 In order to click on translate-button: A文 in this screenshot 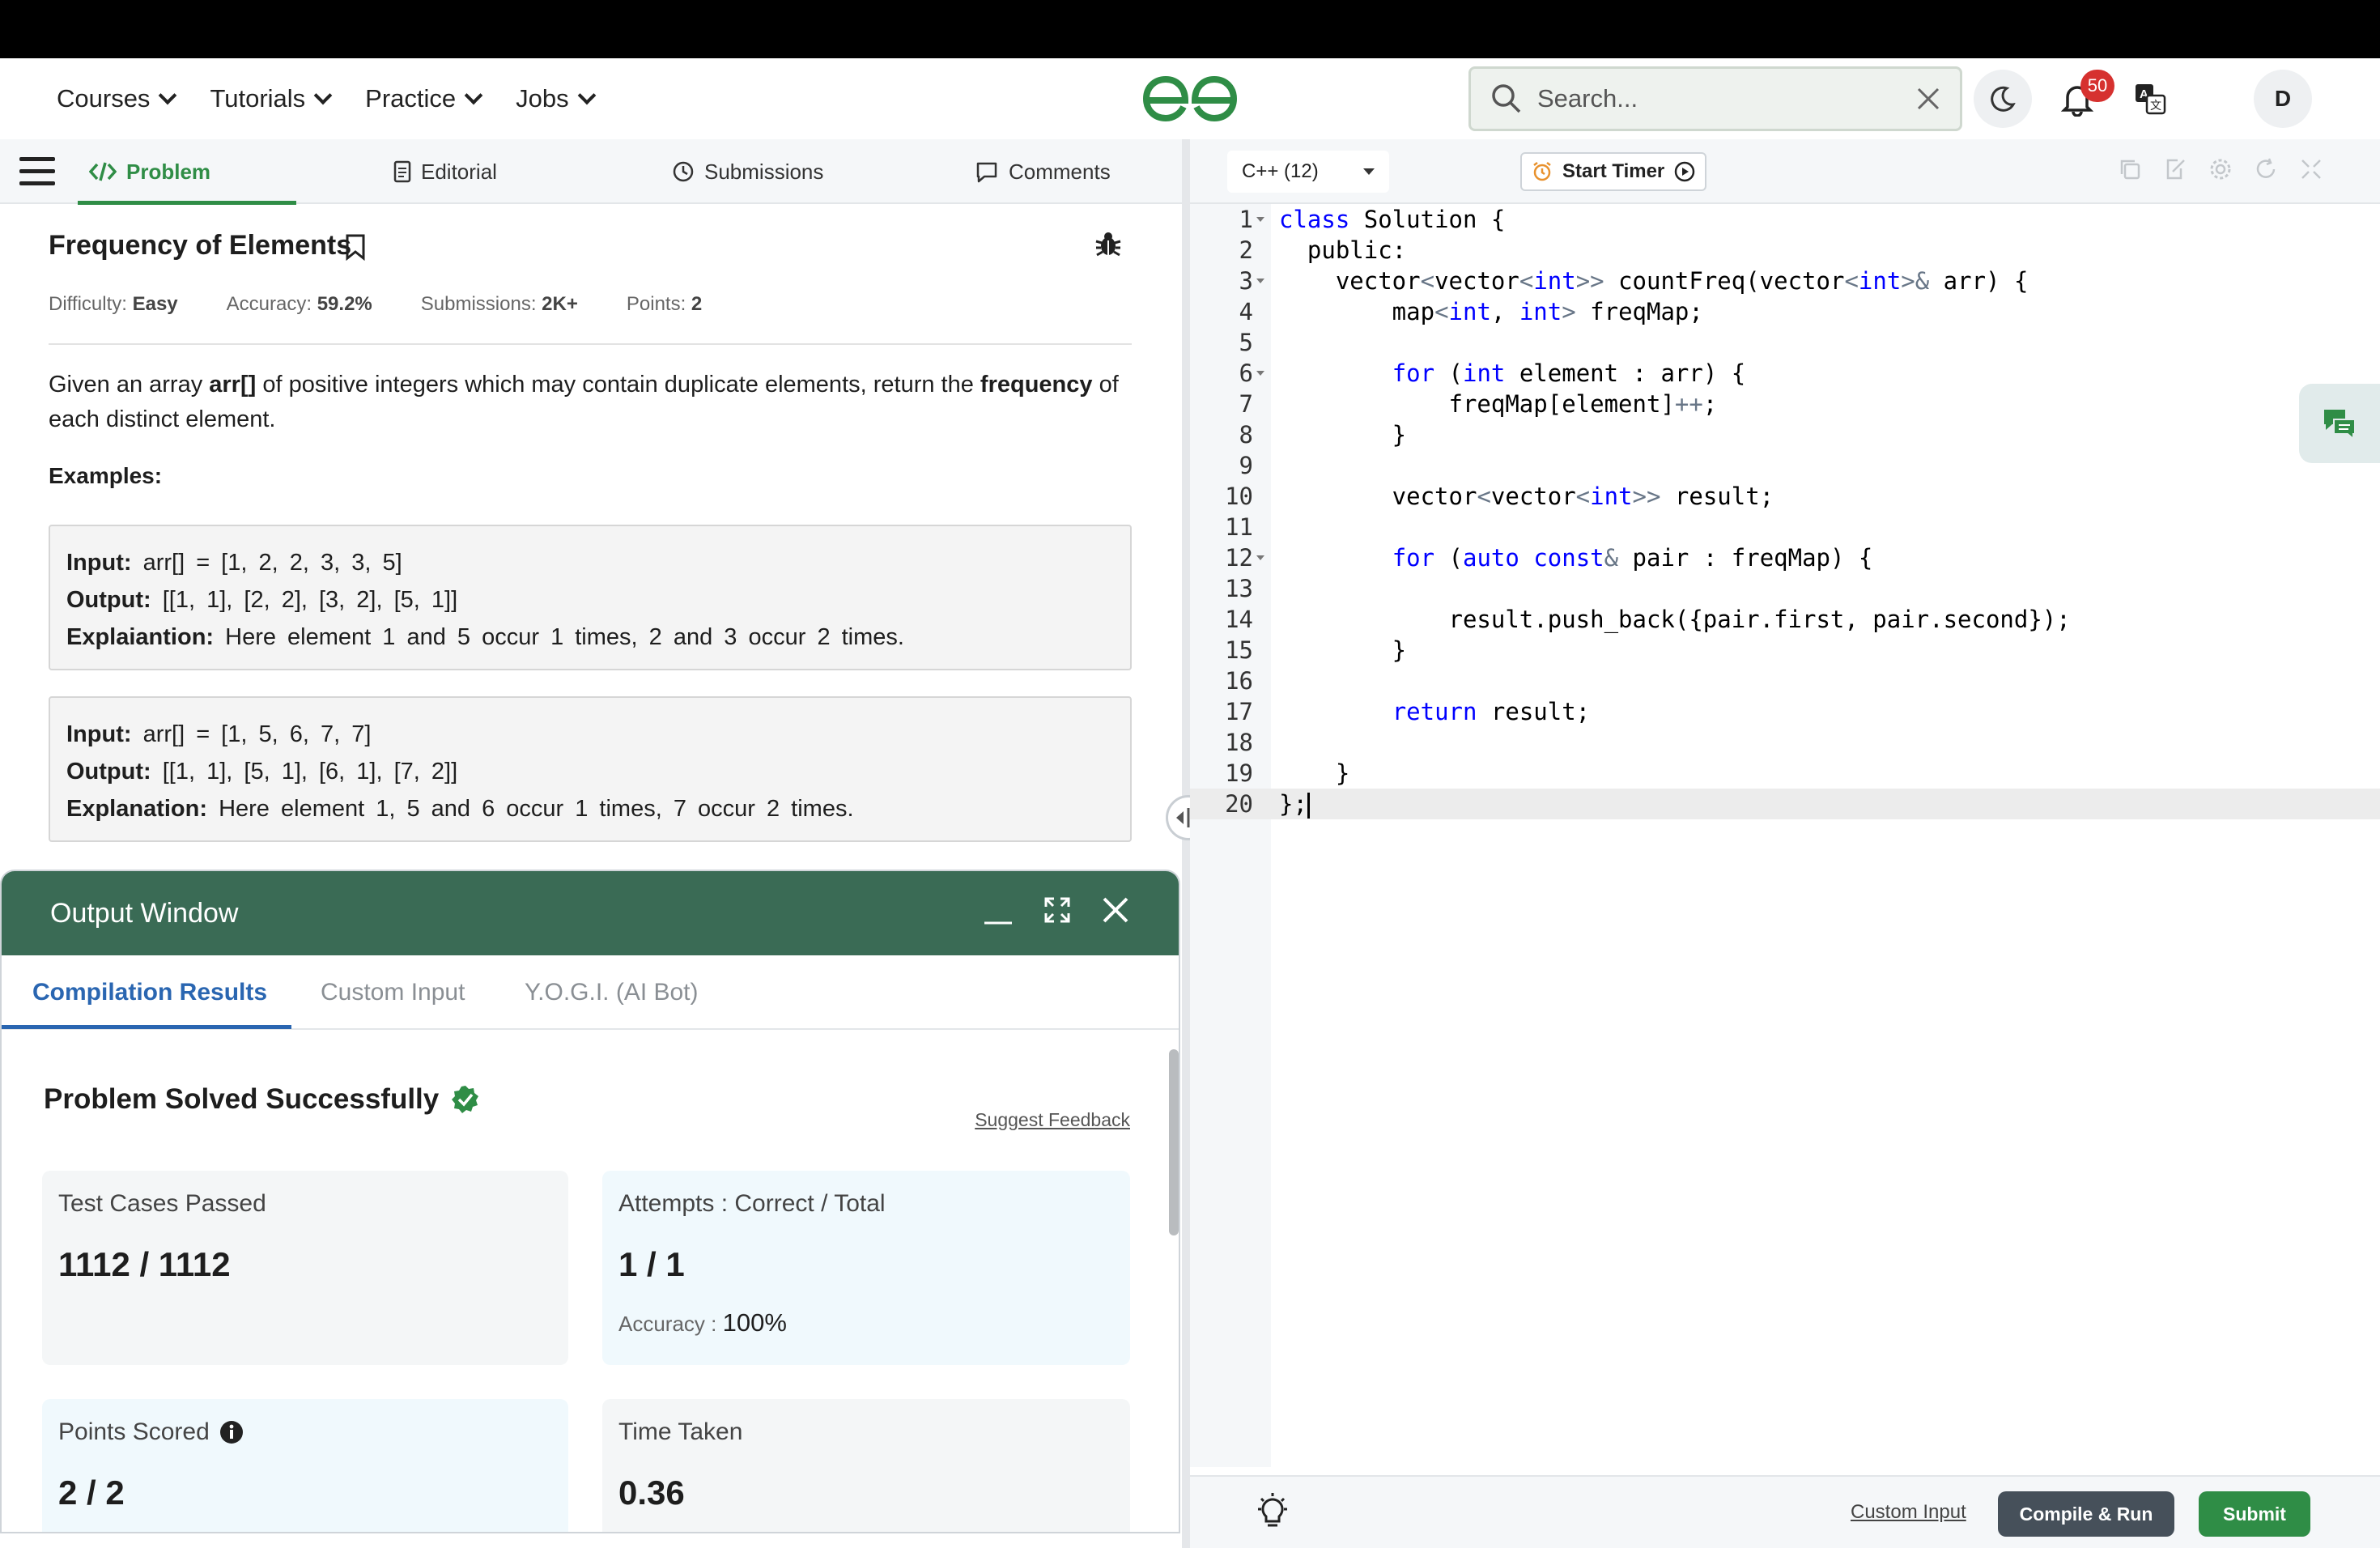, I will do `click(2150, 99)`.